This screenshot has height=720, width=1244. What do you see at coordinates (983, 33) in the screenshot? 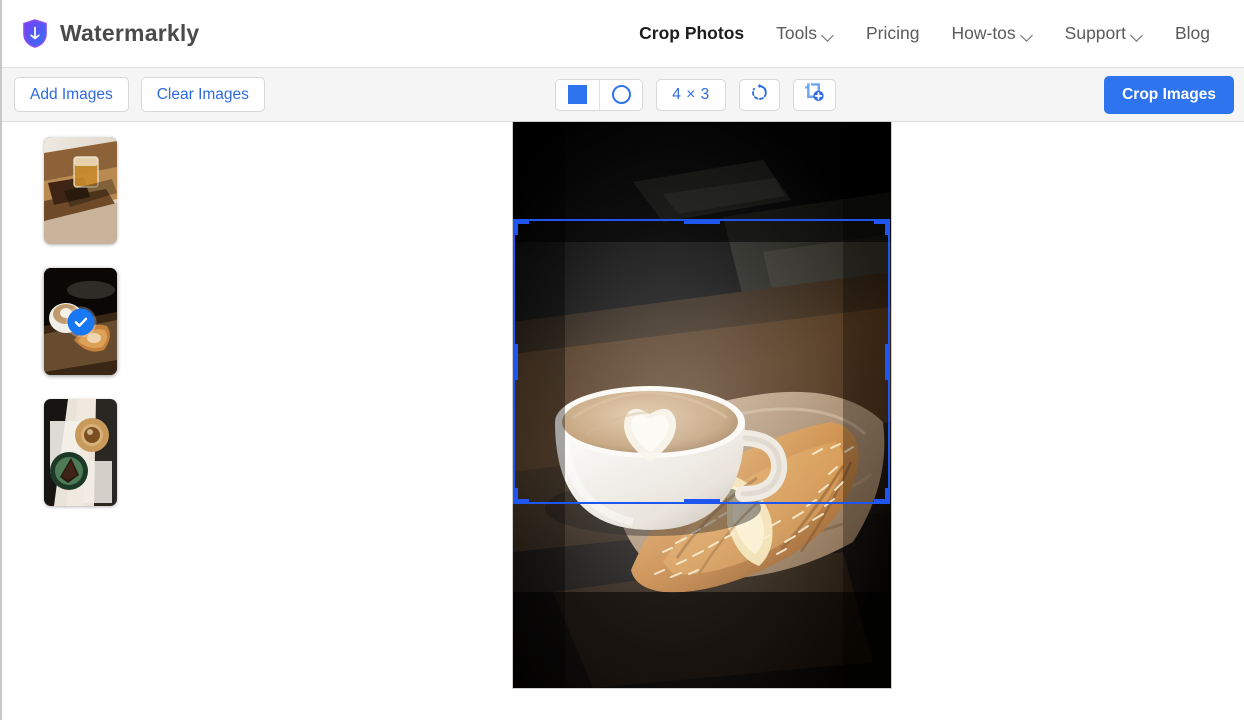
I see `nav-label: How-tos` at bounding box center [983, 33].